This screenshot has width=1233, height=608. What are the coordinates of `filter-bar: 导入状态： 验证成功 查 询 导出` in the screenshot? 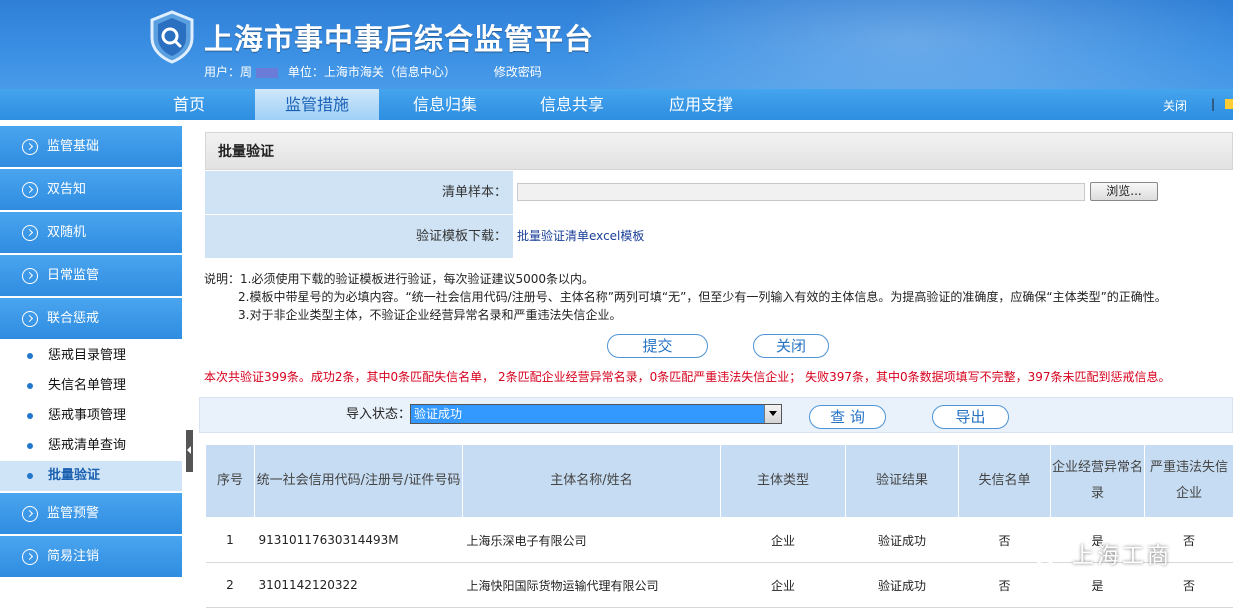 It's located at (716, 415).